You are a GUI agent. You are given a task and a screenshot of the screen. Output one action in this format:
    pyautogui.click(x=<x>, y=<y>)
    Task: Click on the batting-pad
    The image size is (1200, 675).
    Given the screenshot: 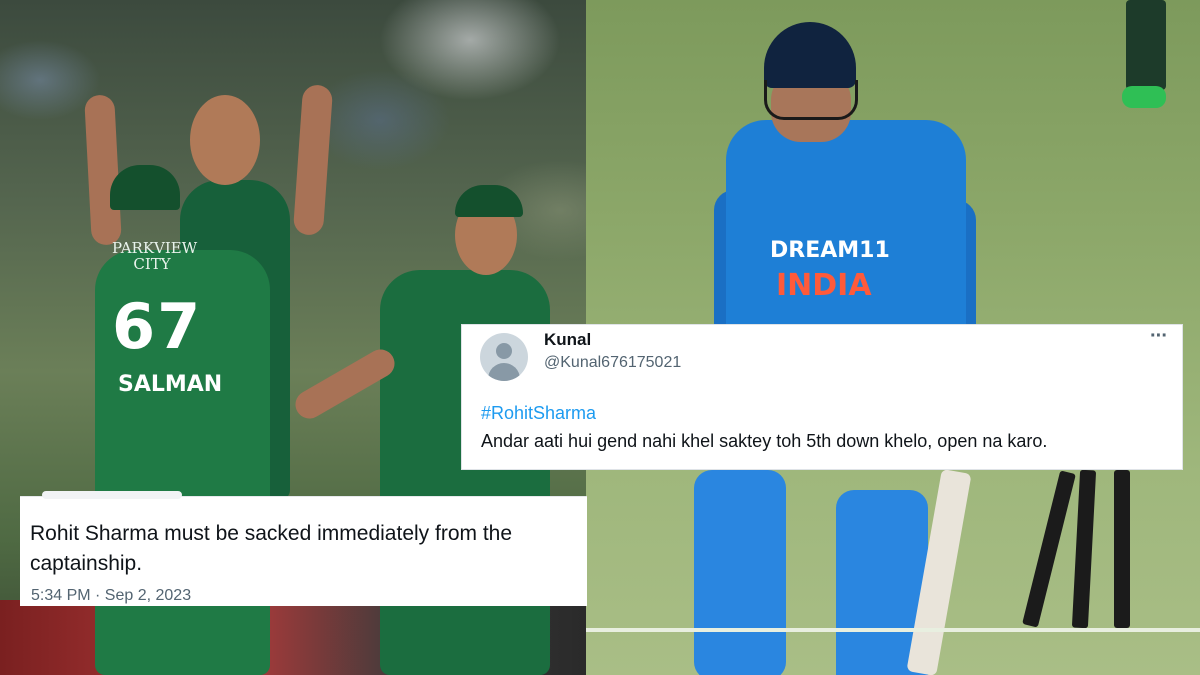 What is the action you would take?
    pyautogui.click(x=740, y=572)
    